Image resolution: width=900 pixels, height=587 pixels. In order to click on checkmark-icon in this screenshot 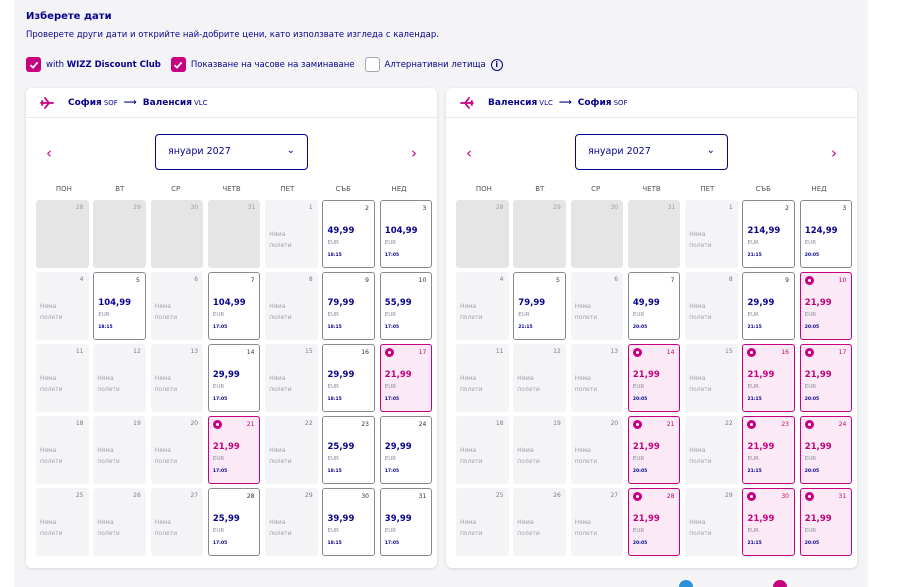, I will do `click(33, 65)`.